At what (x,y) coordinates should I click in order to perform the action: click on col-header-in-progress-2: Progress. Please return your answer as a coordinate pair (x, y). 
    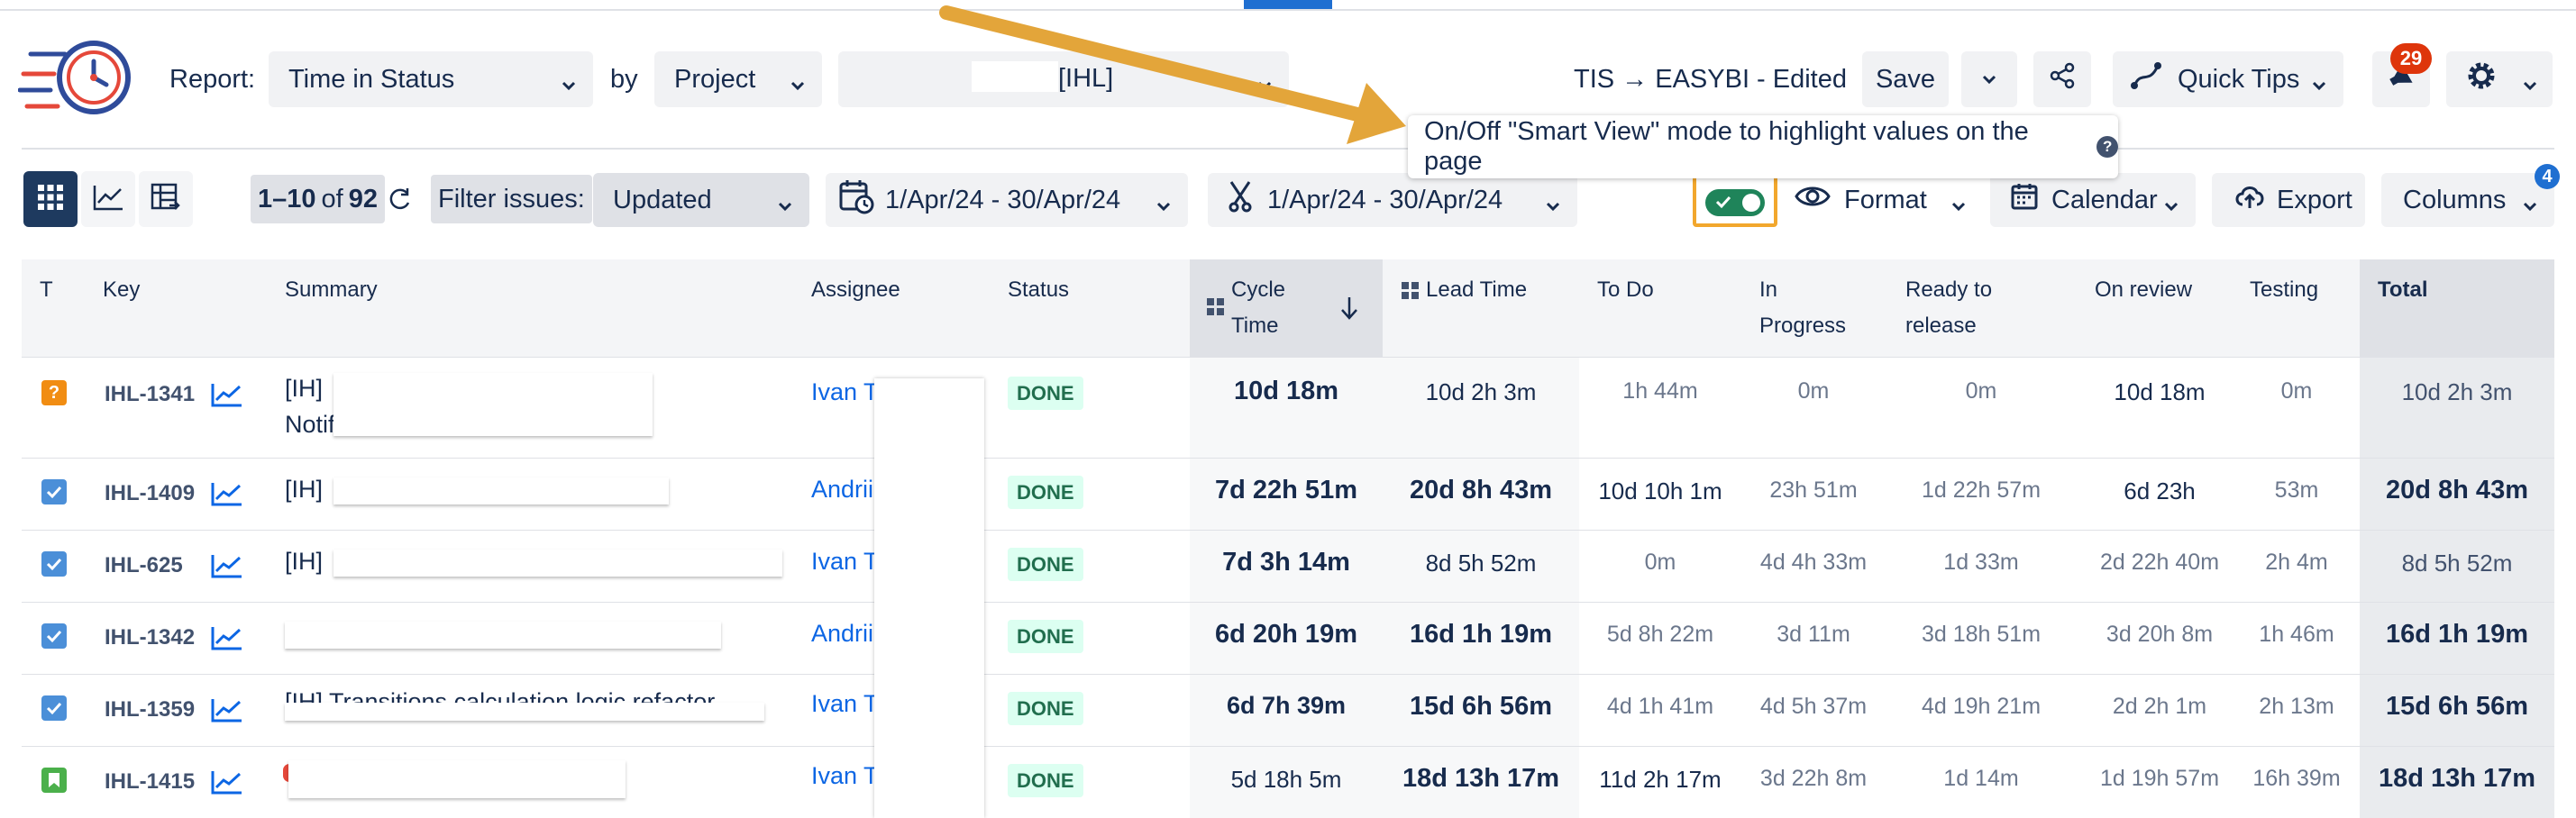
    Looking at the image, I should click on (1802, 326).